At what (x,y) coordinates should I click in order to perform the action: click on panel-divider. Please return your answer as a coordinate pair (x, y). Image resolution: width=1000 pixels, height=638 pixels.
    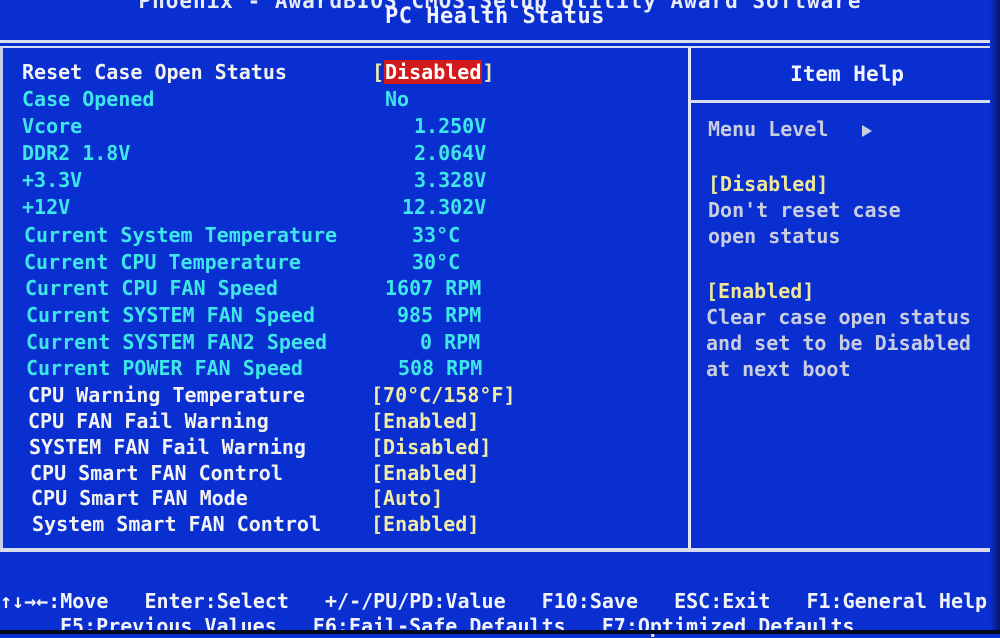
    Looking at the image, I should click on (689, 298).